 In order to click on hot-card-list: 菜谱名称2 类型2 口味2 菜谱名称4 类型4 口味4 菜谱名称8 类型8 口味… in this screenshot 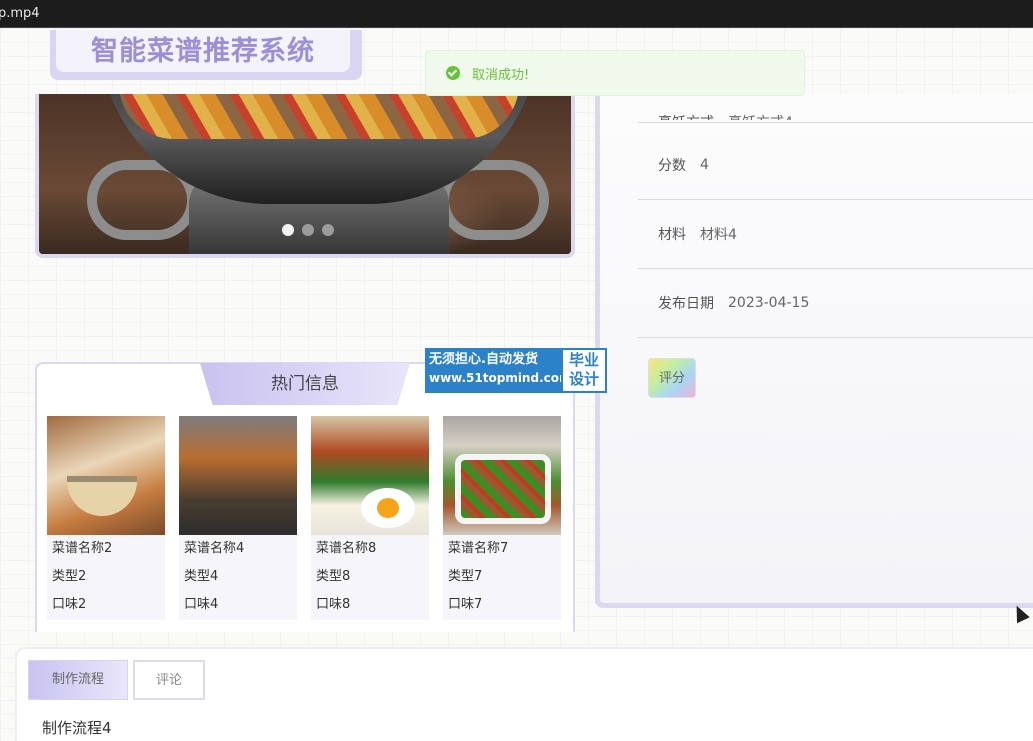, I will do `click(304, 518)`.